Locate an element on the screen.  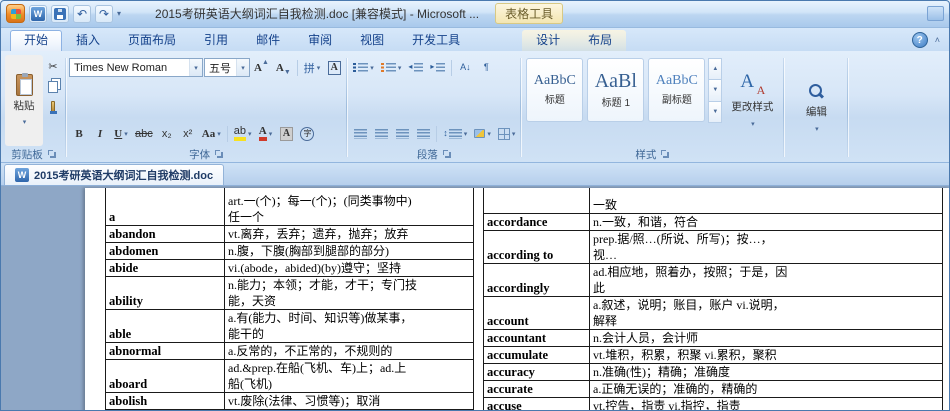
character-border-button: A is located at coordinates (334, 67).